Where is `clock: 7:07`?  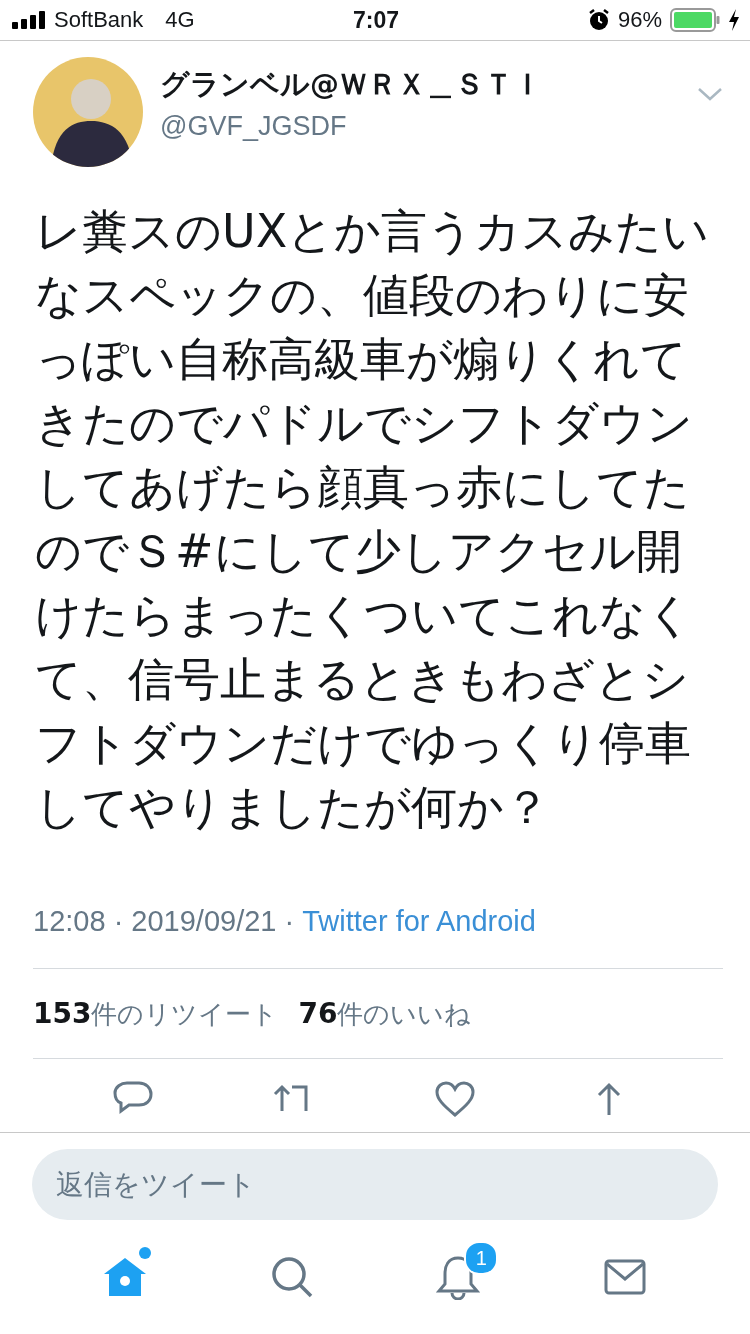
clock: 7:07 is located at coordinates (376, 20).